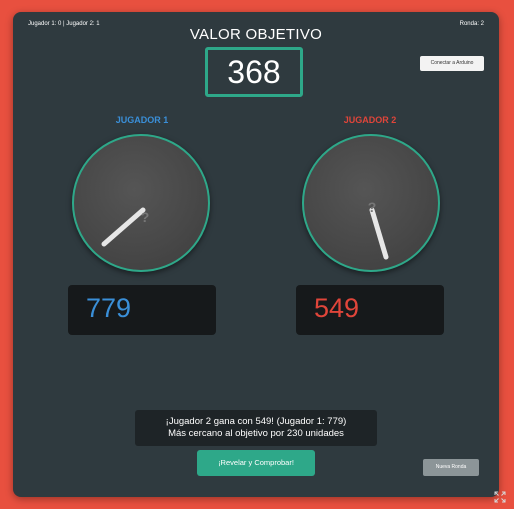 The image size is (514, 509). I want to click on target-value: 368, so click(254, 72).